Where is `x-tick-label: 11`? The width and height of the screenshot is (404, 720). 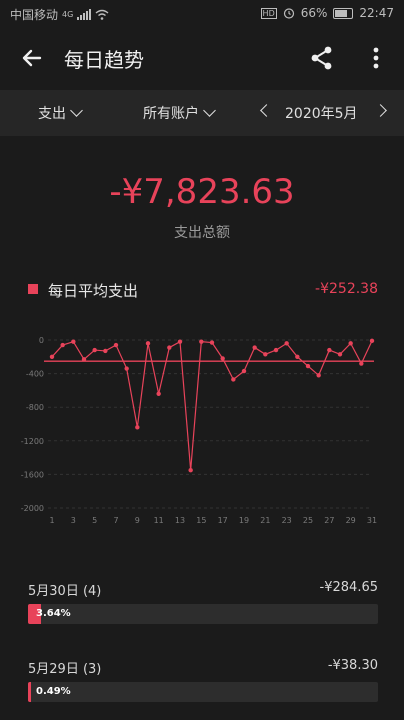
x-tick-label: 11 is located at coordinates (159, 520).